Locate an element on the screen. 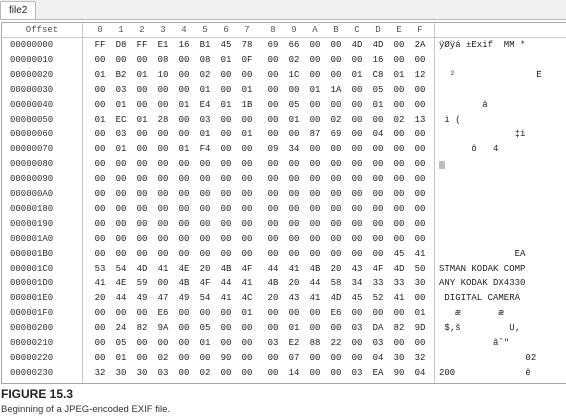 Image resolution: width=566 pixels, height=419 pixels. hex-byte: FF is located at coordinates (142, 46).